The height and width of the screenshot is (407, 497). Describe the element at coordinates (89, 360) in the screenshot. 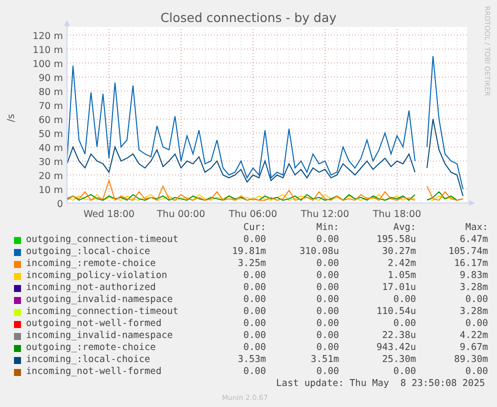

I see `series-name: incoming_:local-choice` at that location.